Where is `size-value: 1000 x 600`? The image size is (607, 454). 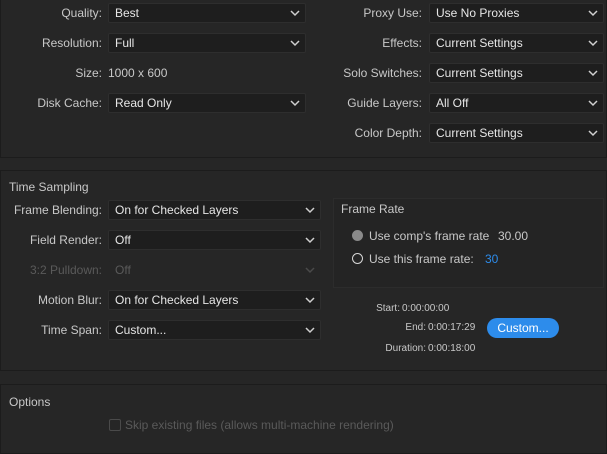 size-value: 1000 x 600 is located at coordinates (138, 73).